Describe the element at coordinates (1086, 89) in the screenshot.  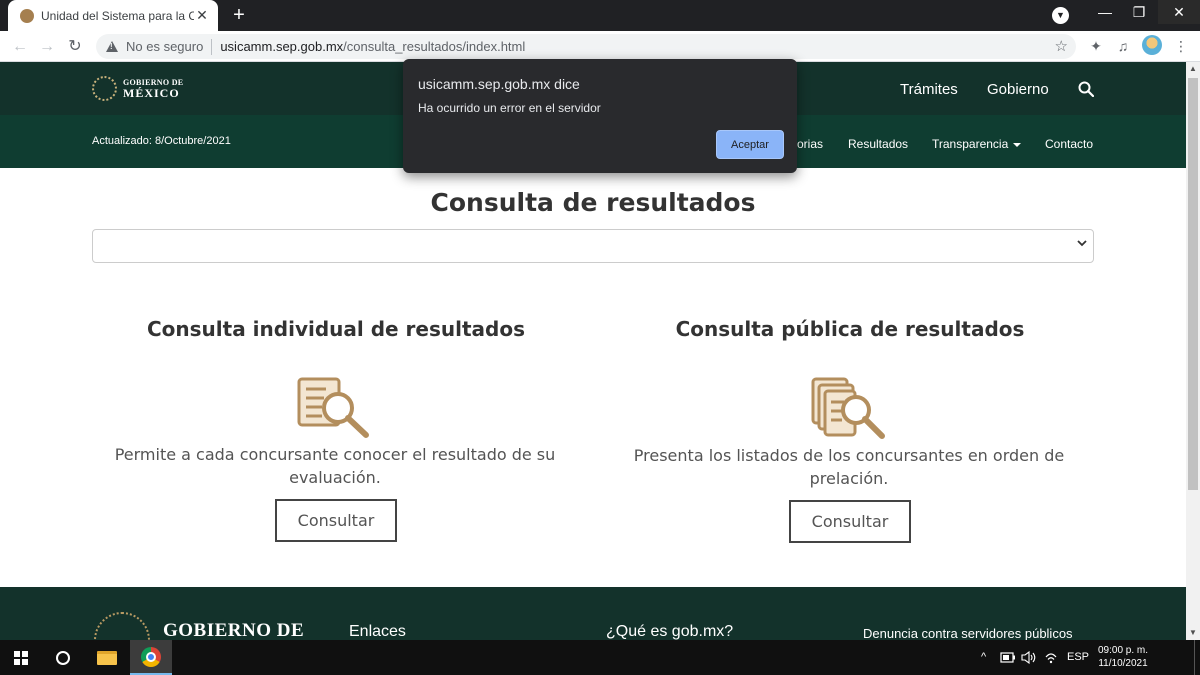
I see `search-icon` at that location.